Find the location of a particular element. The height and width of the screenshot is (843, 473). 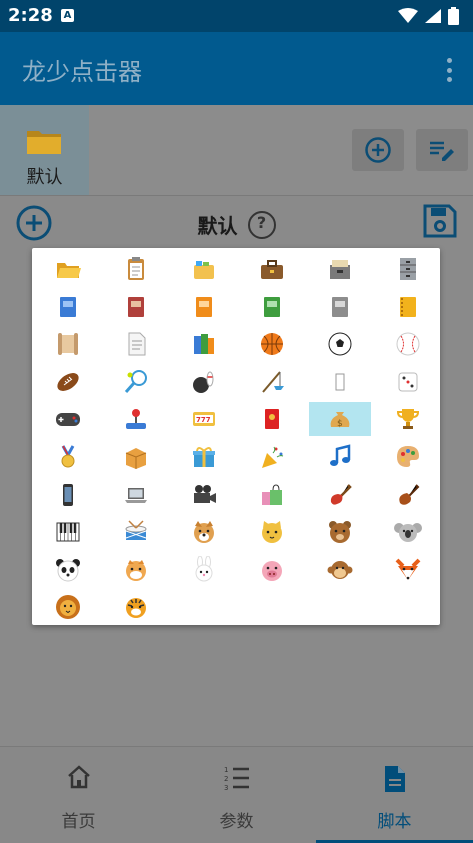

edit-list-icon is located at coordinates (442, 151).